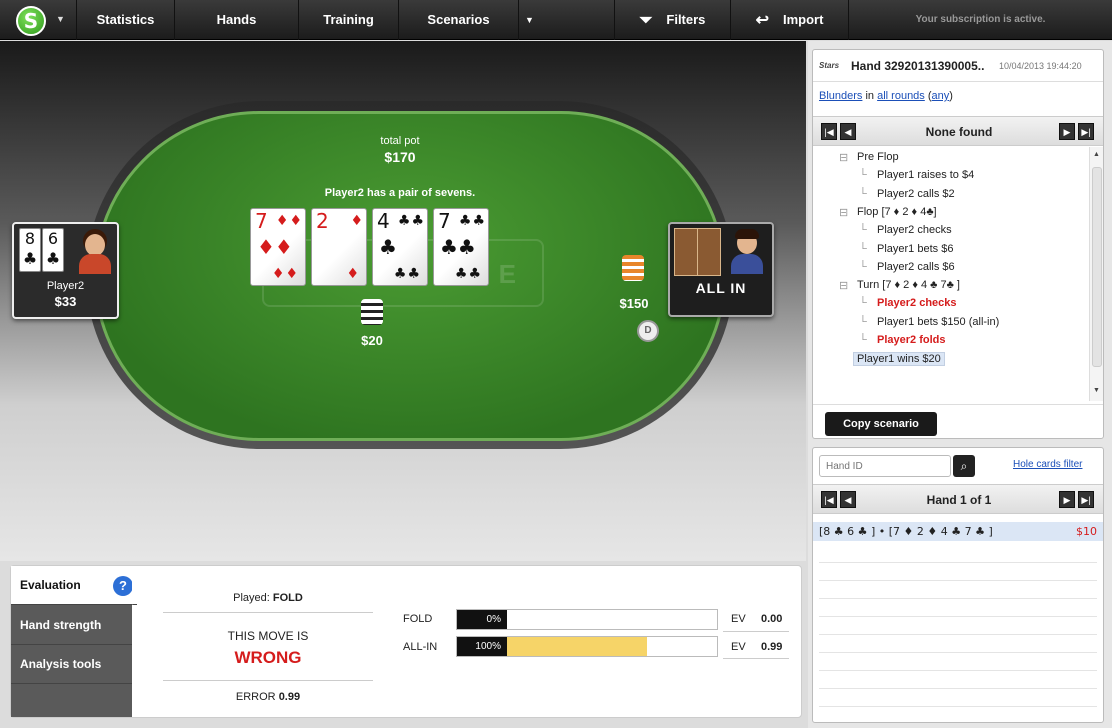  Describe the element at coordinates (747, 251) in the screenshot. I see `player1-avatar` at that location.